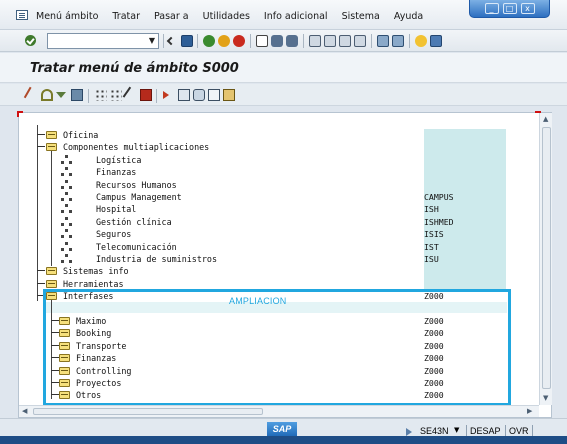 The height and width of the screenshot is (444, 567). I want to click on title-bar: Tratar menú de ámbito S000, so click(283, 68).